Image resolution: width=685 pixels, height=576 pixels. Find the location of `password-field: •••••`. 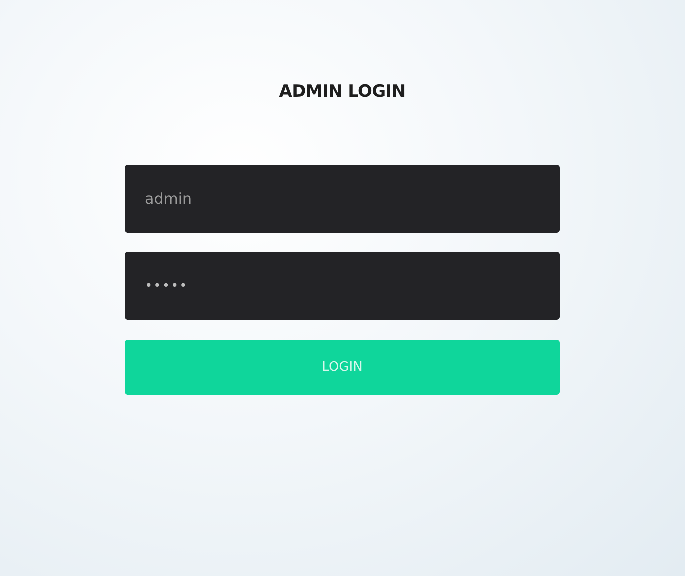

password-field: ••••• is located at coordinates (342, 286).